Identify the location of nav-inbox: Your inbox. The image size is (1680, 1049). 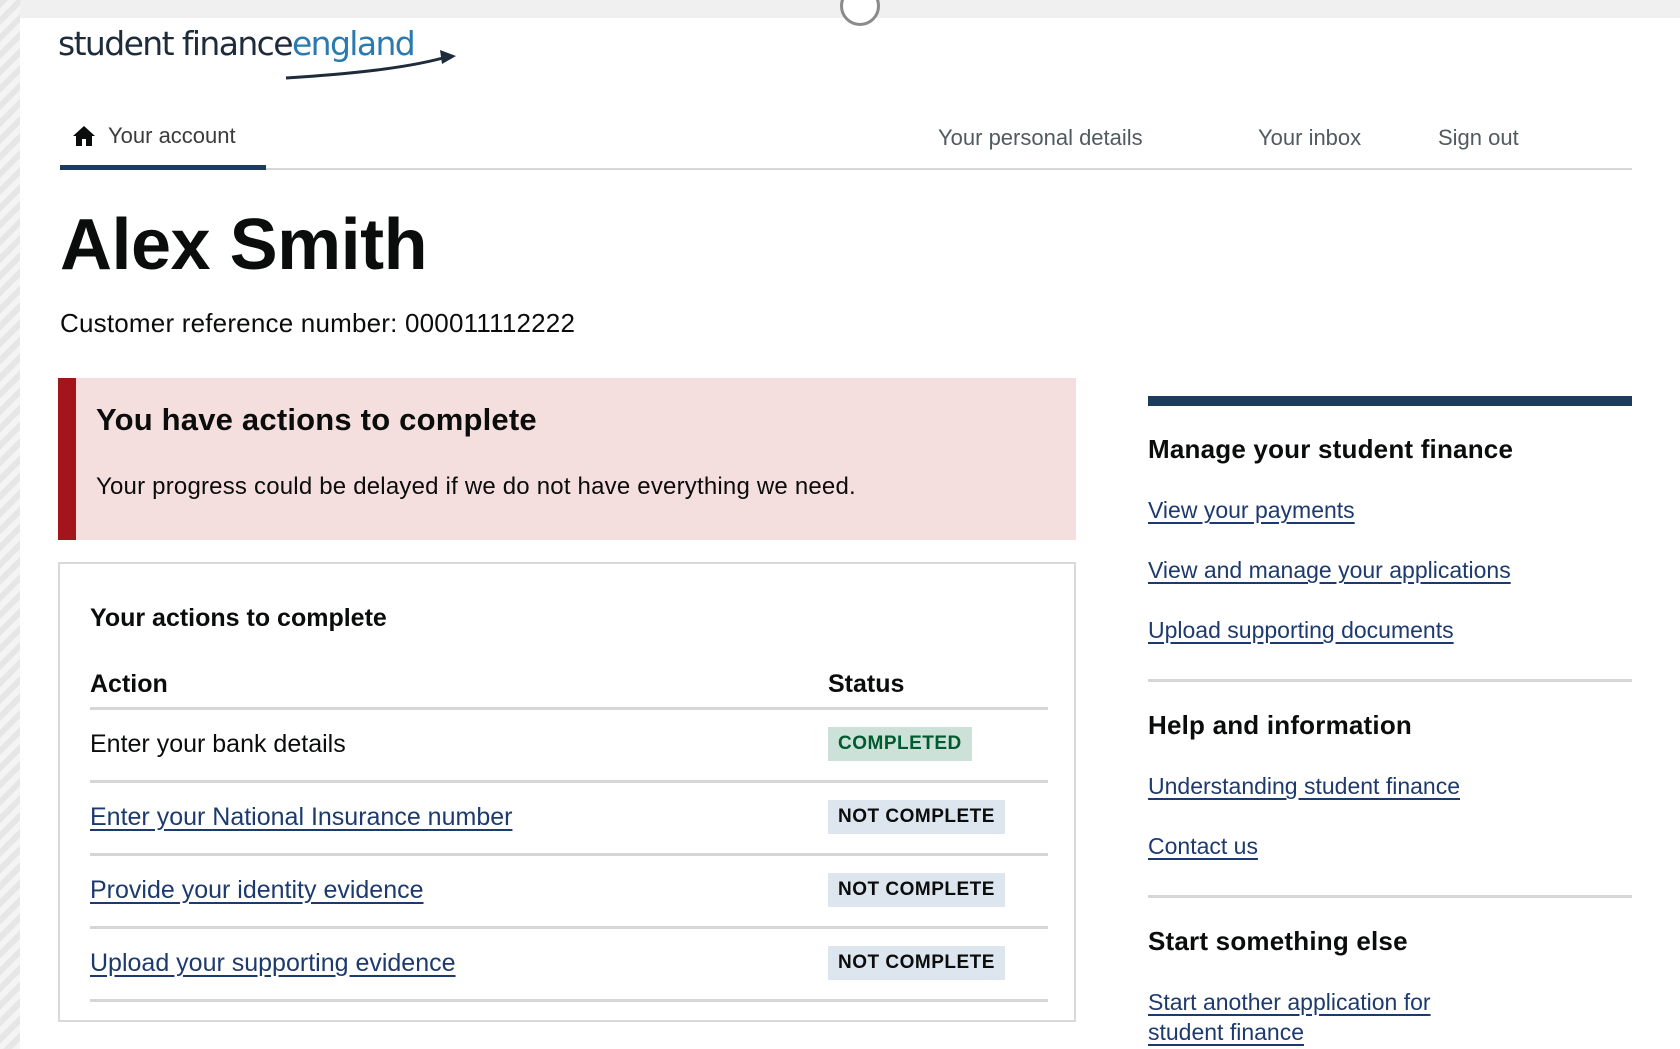
(1309, 138).